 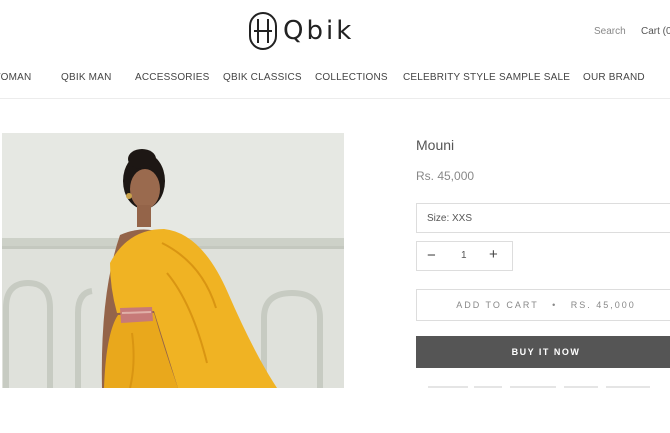 What do you see at coordinates (539, 387) in the screenshot?
I see `description-text-placeholder` at bounding box center [539, 387].